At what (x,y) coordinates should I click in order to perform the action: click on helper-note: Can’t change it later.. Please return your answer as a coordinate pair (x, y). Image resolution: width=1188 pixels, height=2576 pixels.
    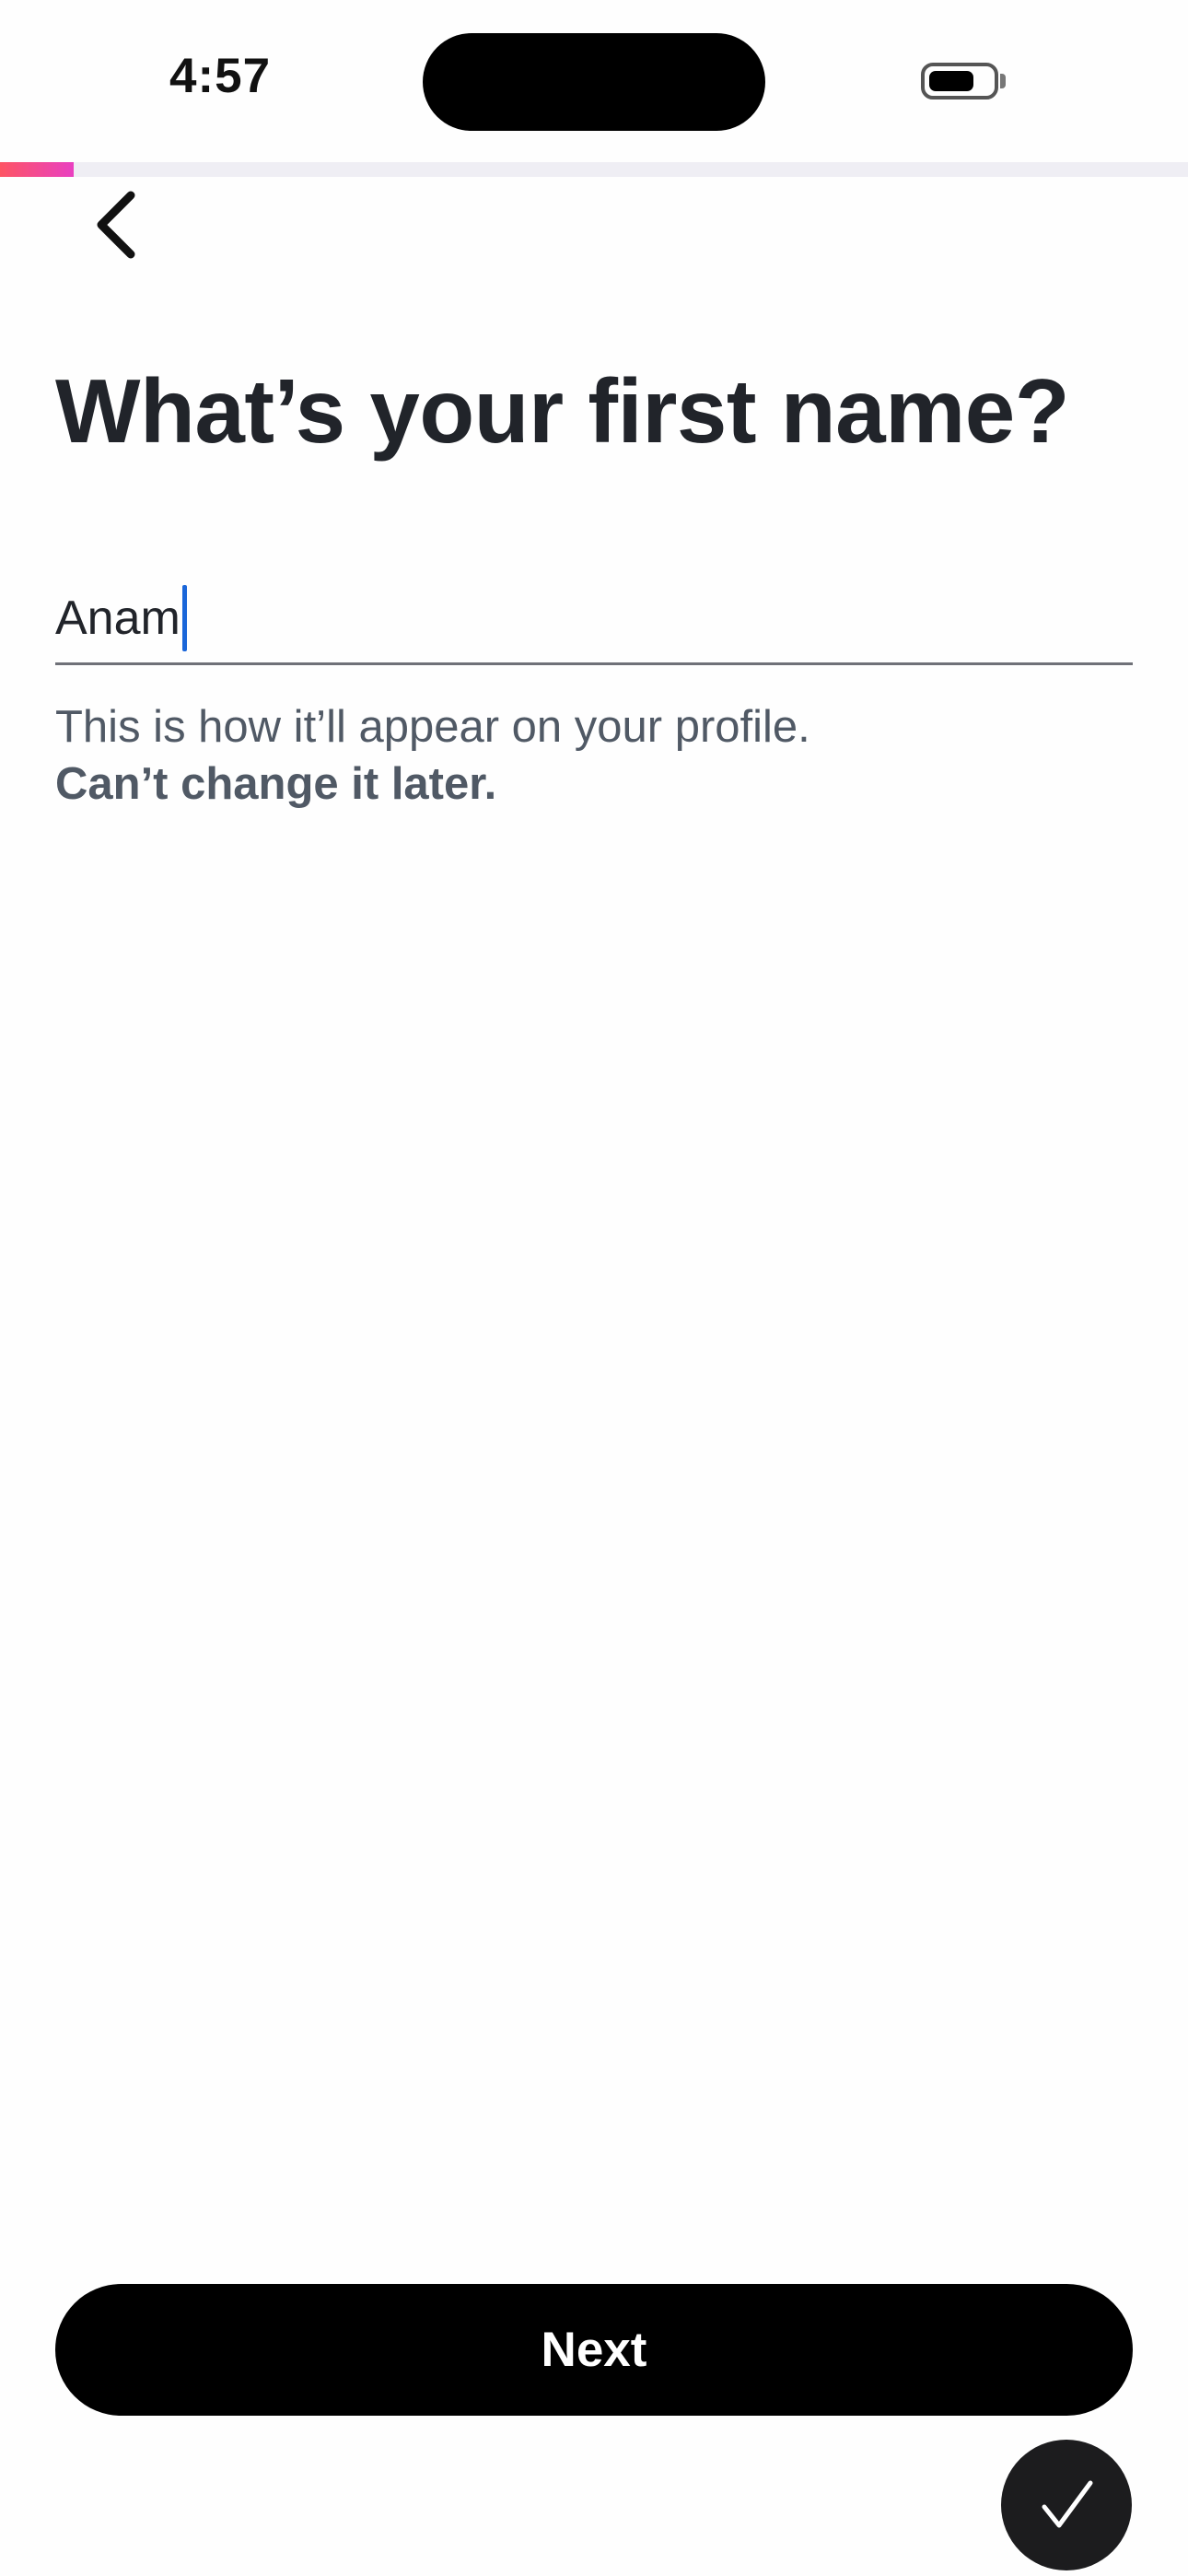
    Looking at the image, I should click on (276, 784).